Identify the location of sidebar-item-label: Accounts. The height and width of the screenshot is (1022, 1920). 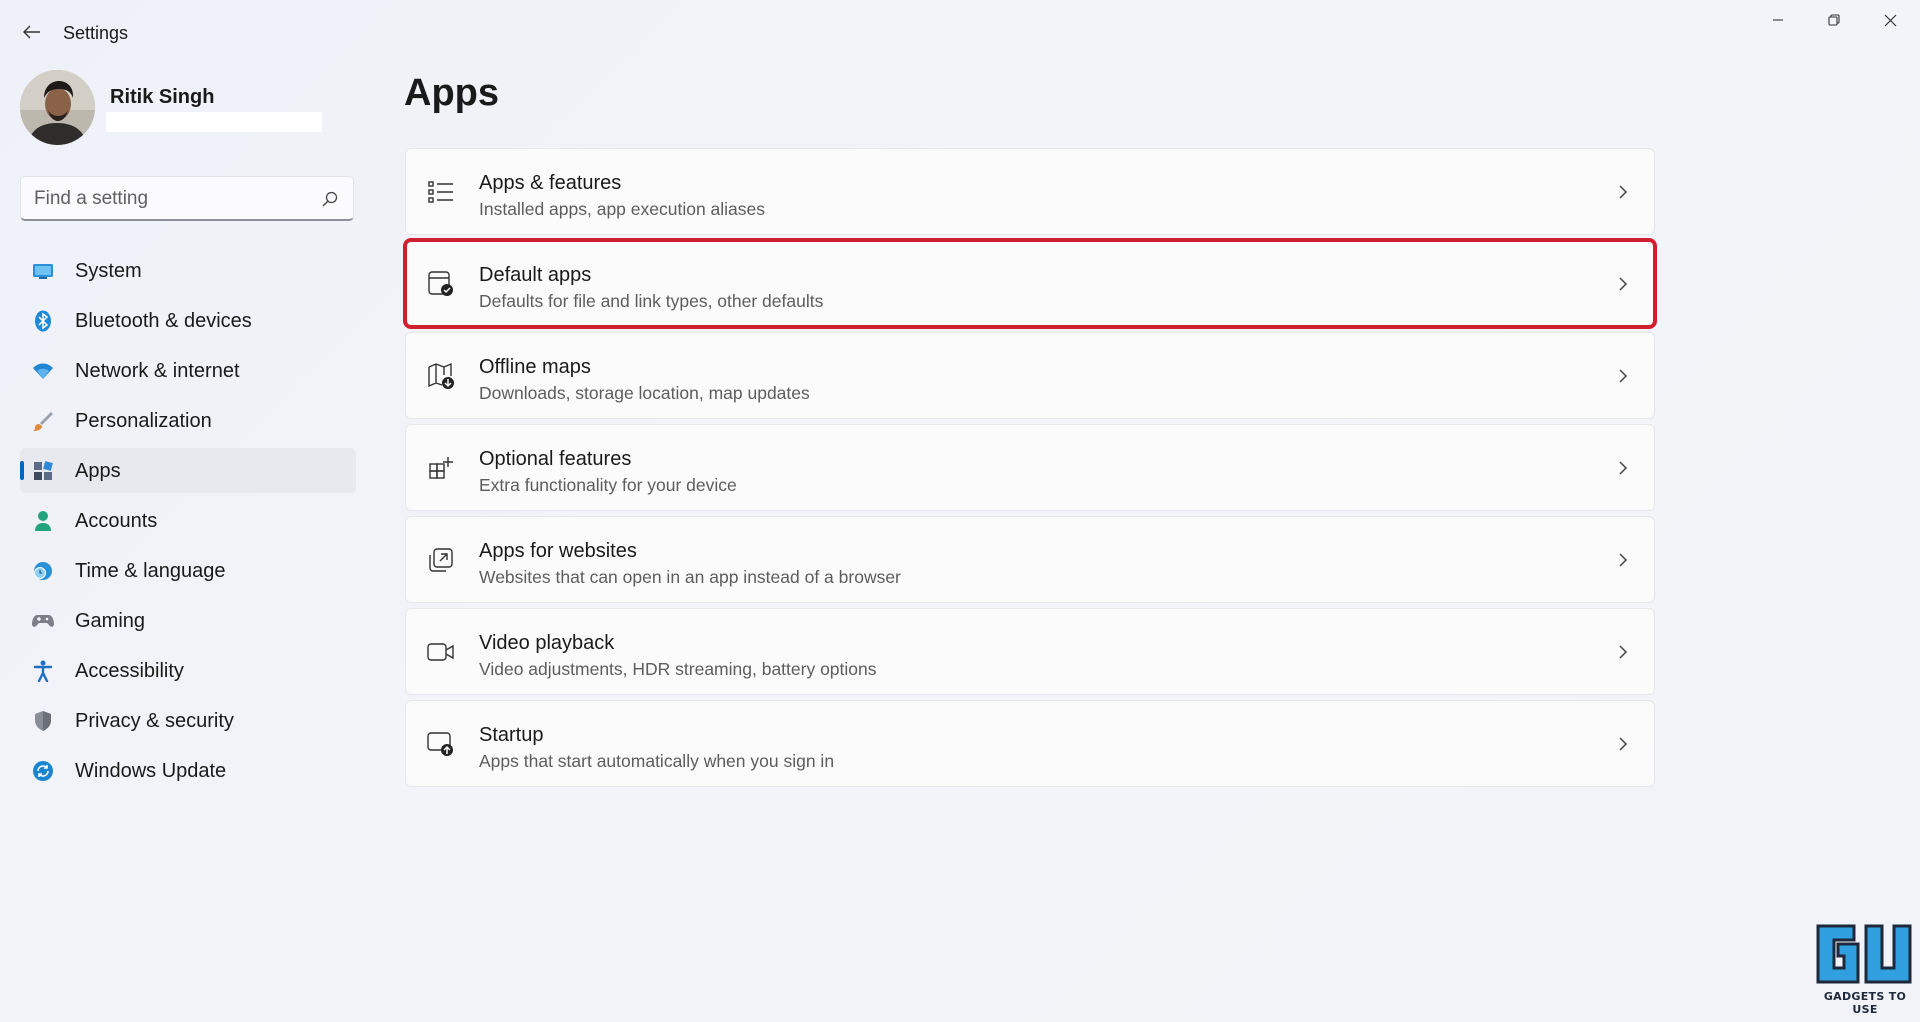
(116, 521).